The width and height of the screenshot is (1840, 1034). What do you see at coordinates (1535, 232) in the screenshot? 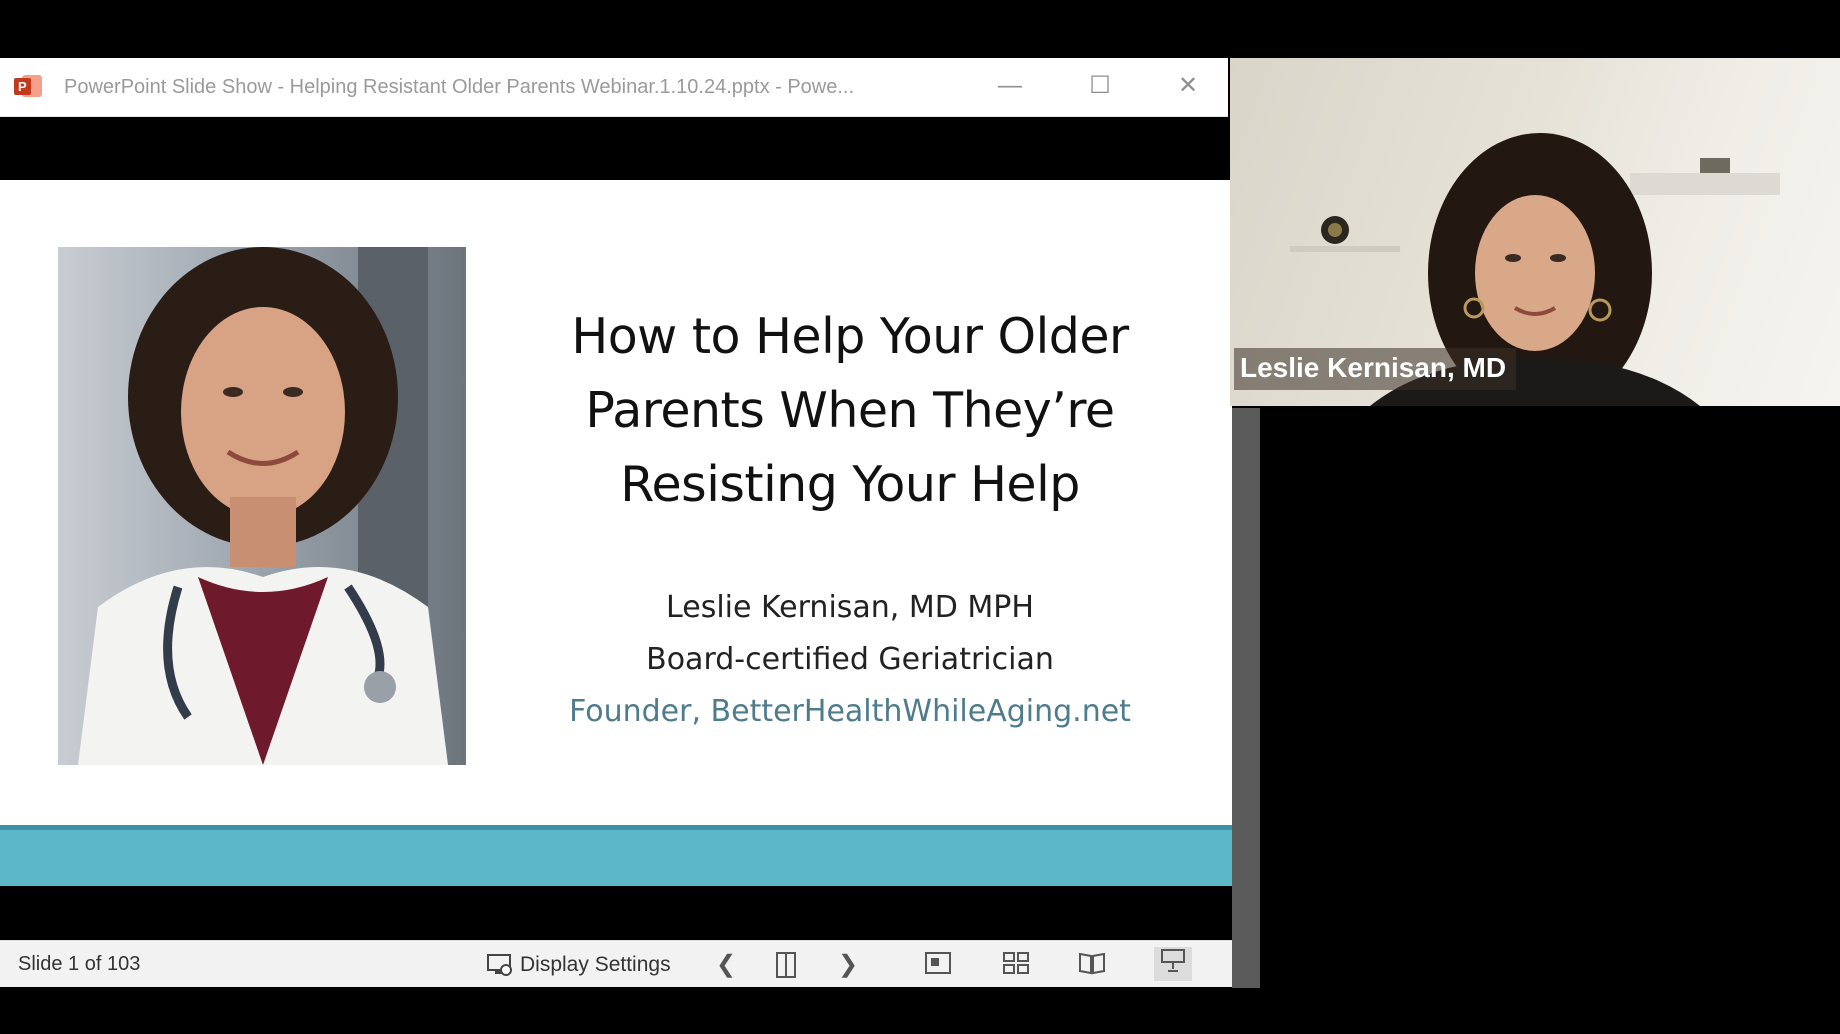
I see `participant-video-tile: Leslie Kernisan, MD` at bounding box center [1535, 232].